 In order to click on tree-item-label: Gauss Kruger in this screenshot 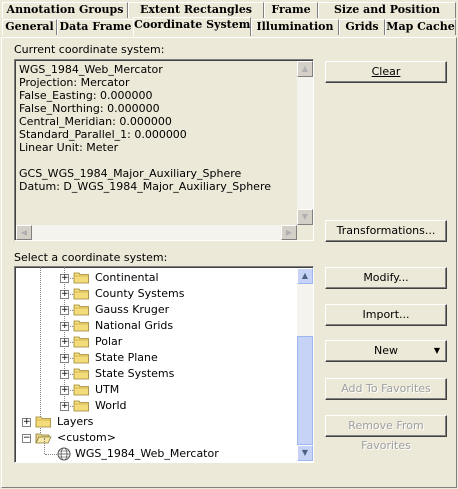, I will do `click(132, 309)`.